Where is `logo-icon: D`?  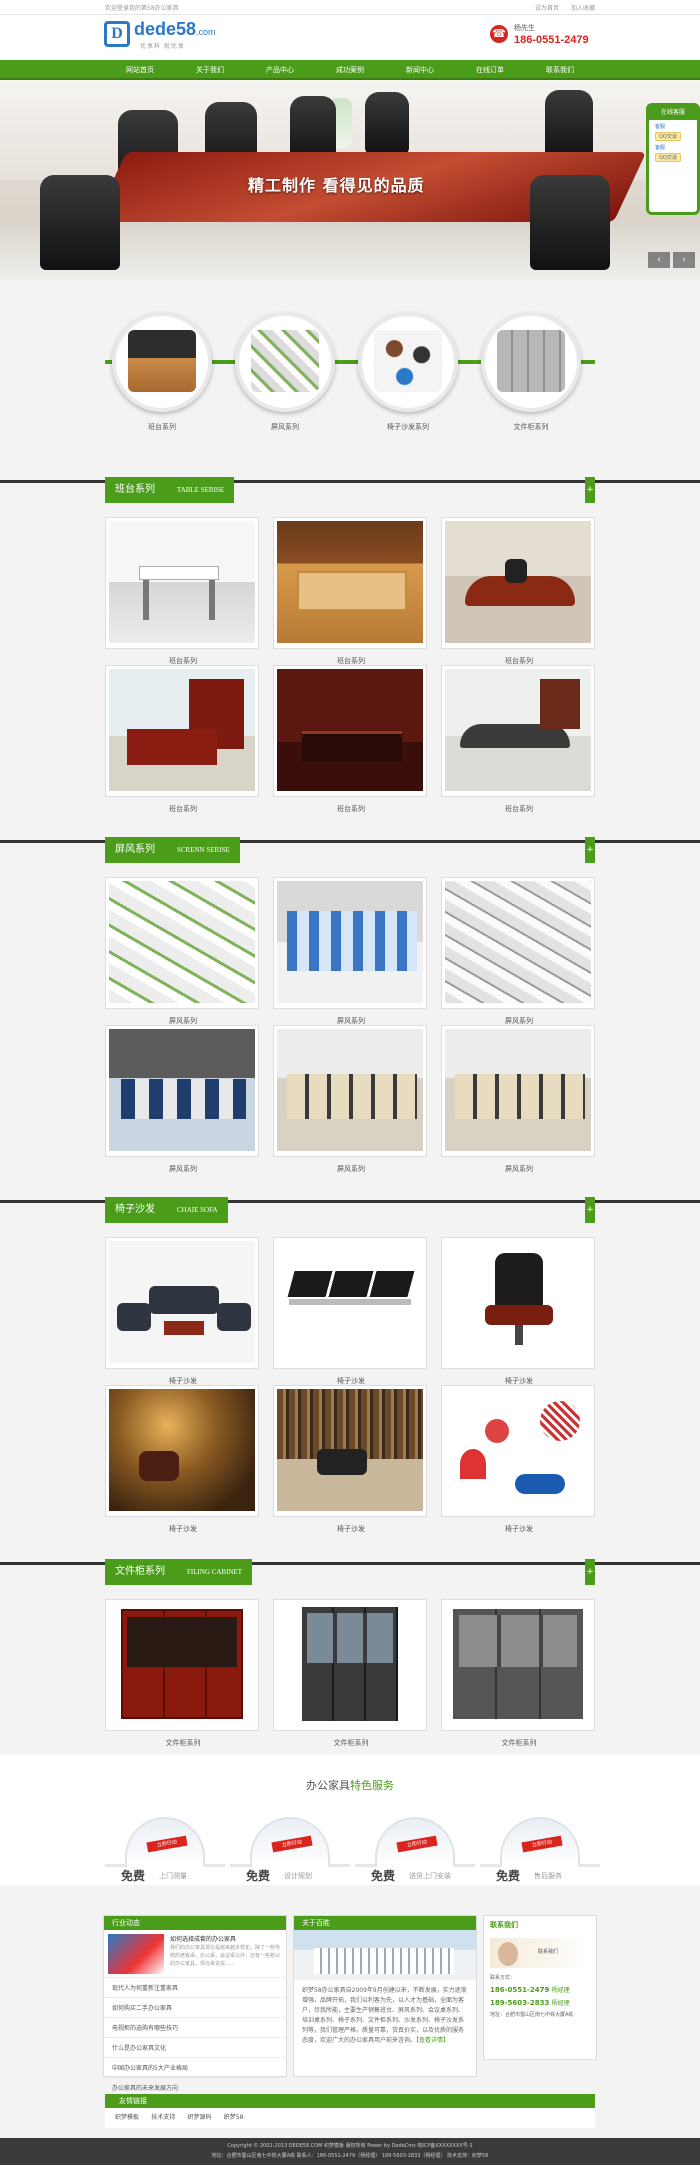 logo-icon: D is located at coordinates (117, 34).